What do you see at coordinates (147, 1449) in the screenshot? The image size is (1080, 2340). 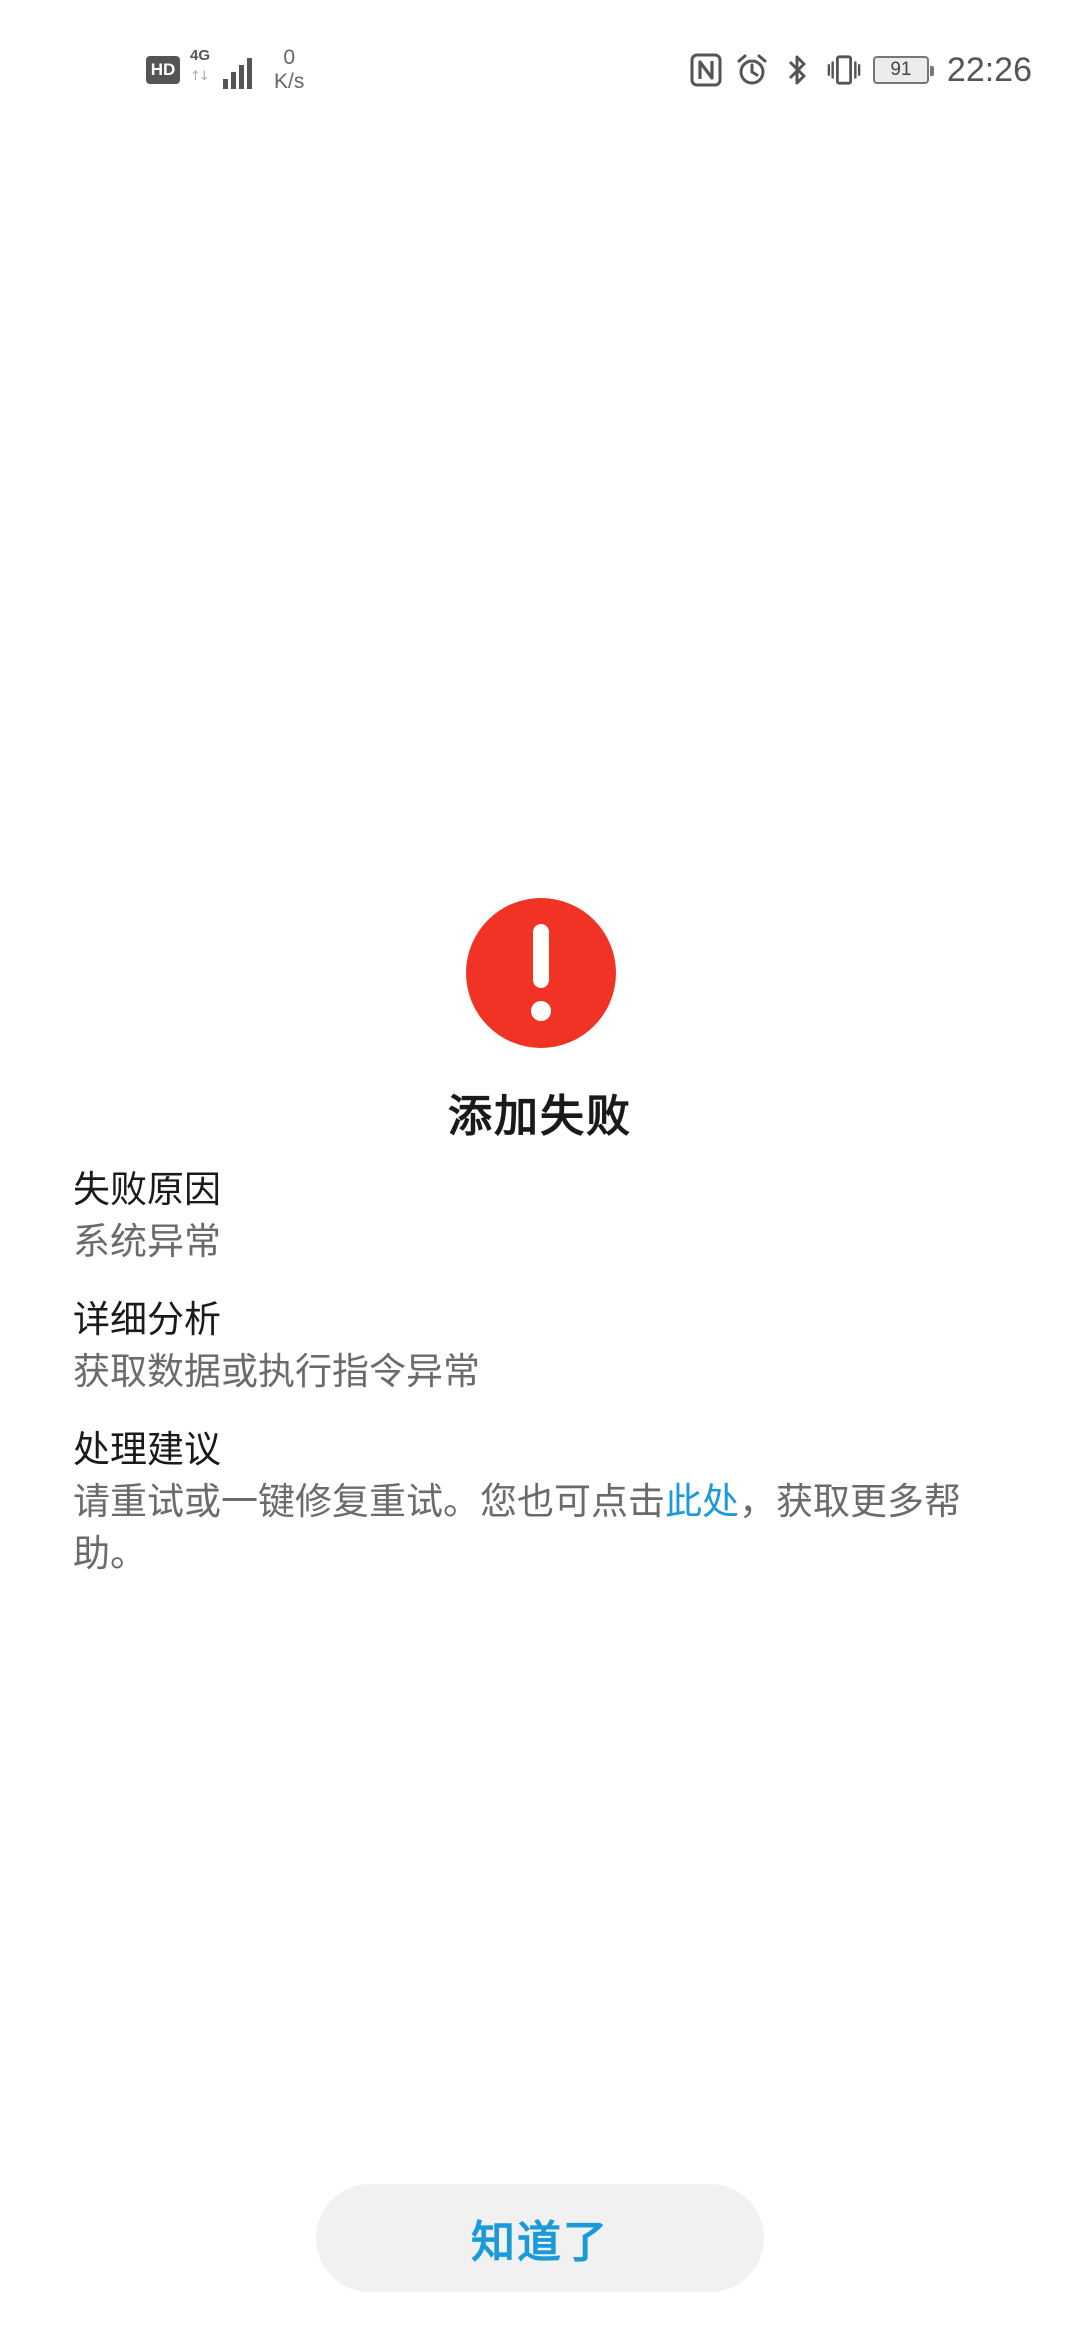 I see `handling-advice-heading: 处理建议` at bounding box center [147, 1449].